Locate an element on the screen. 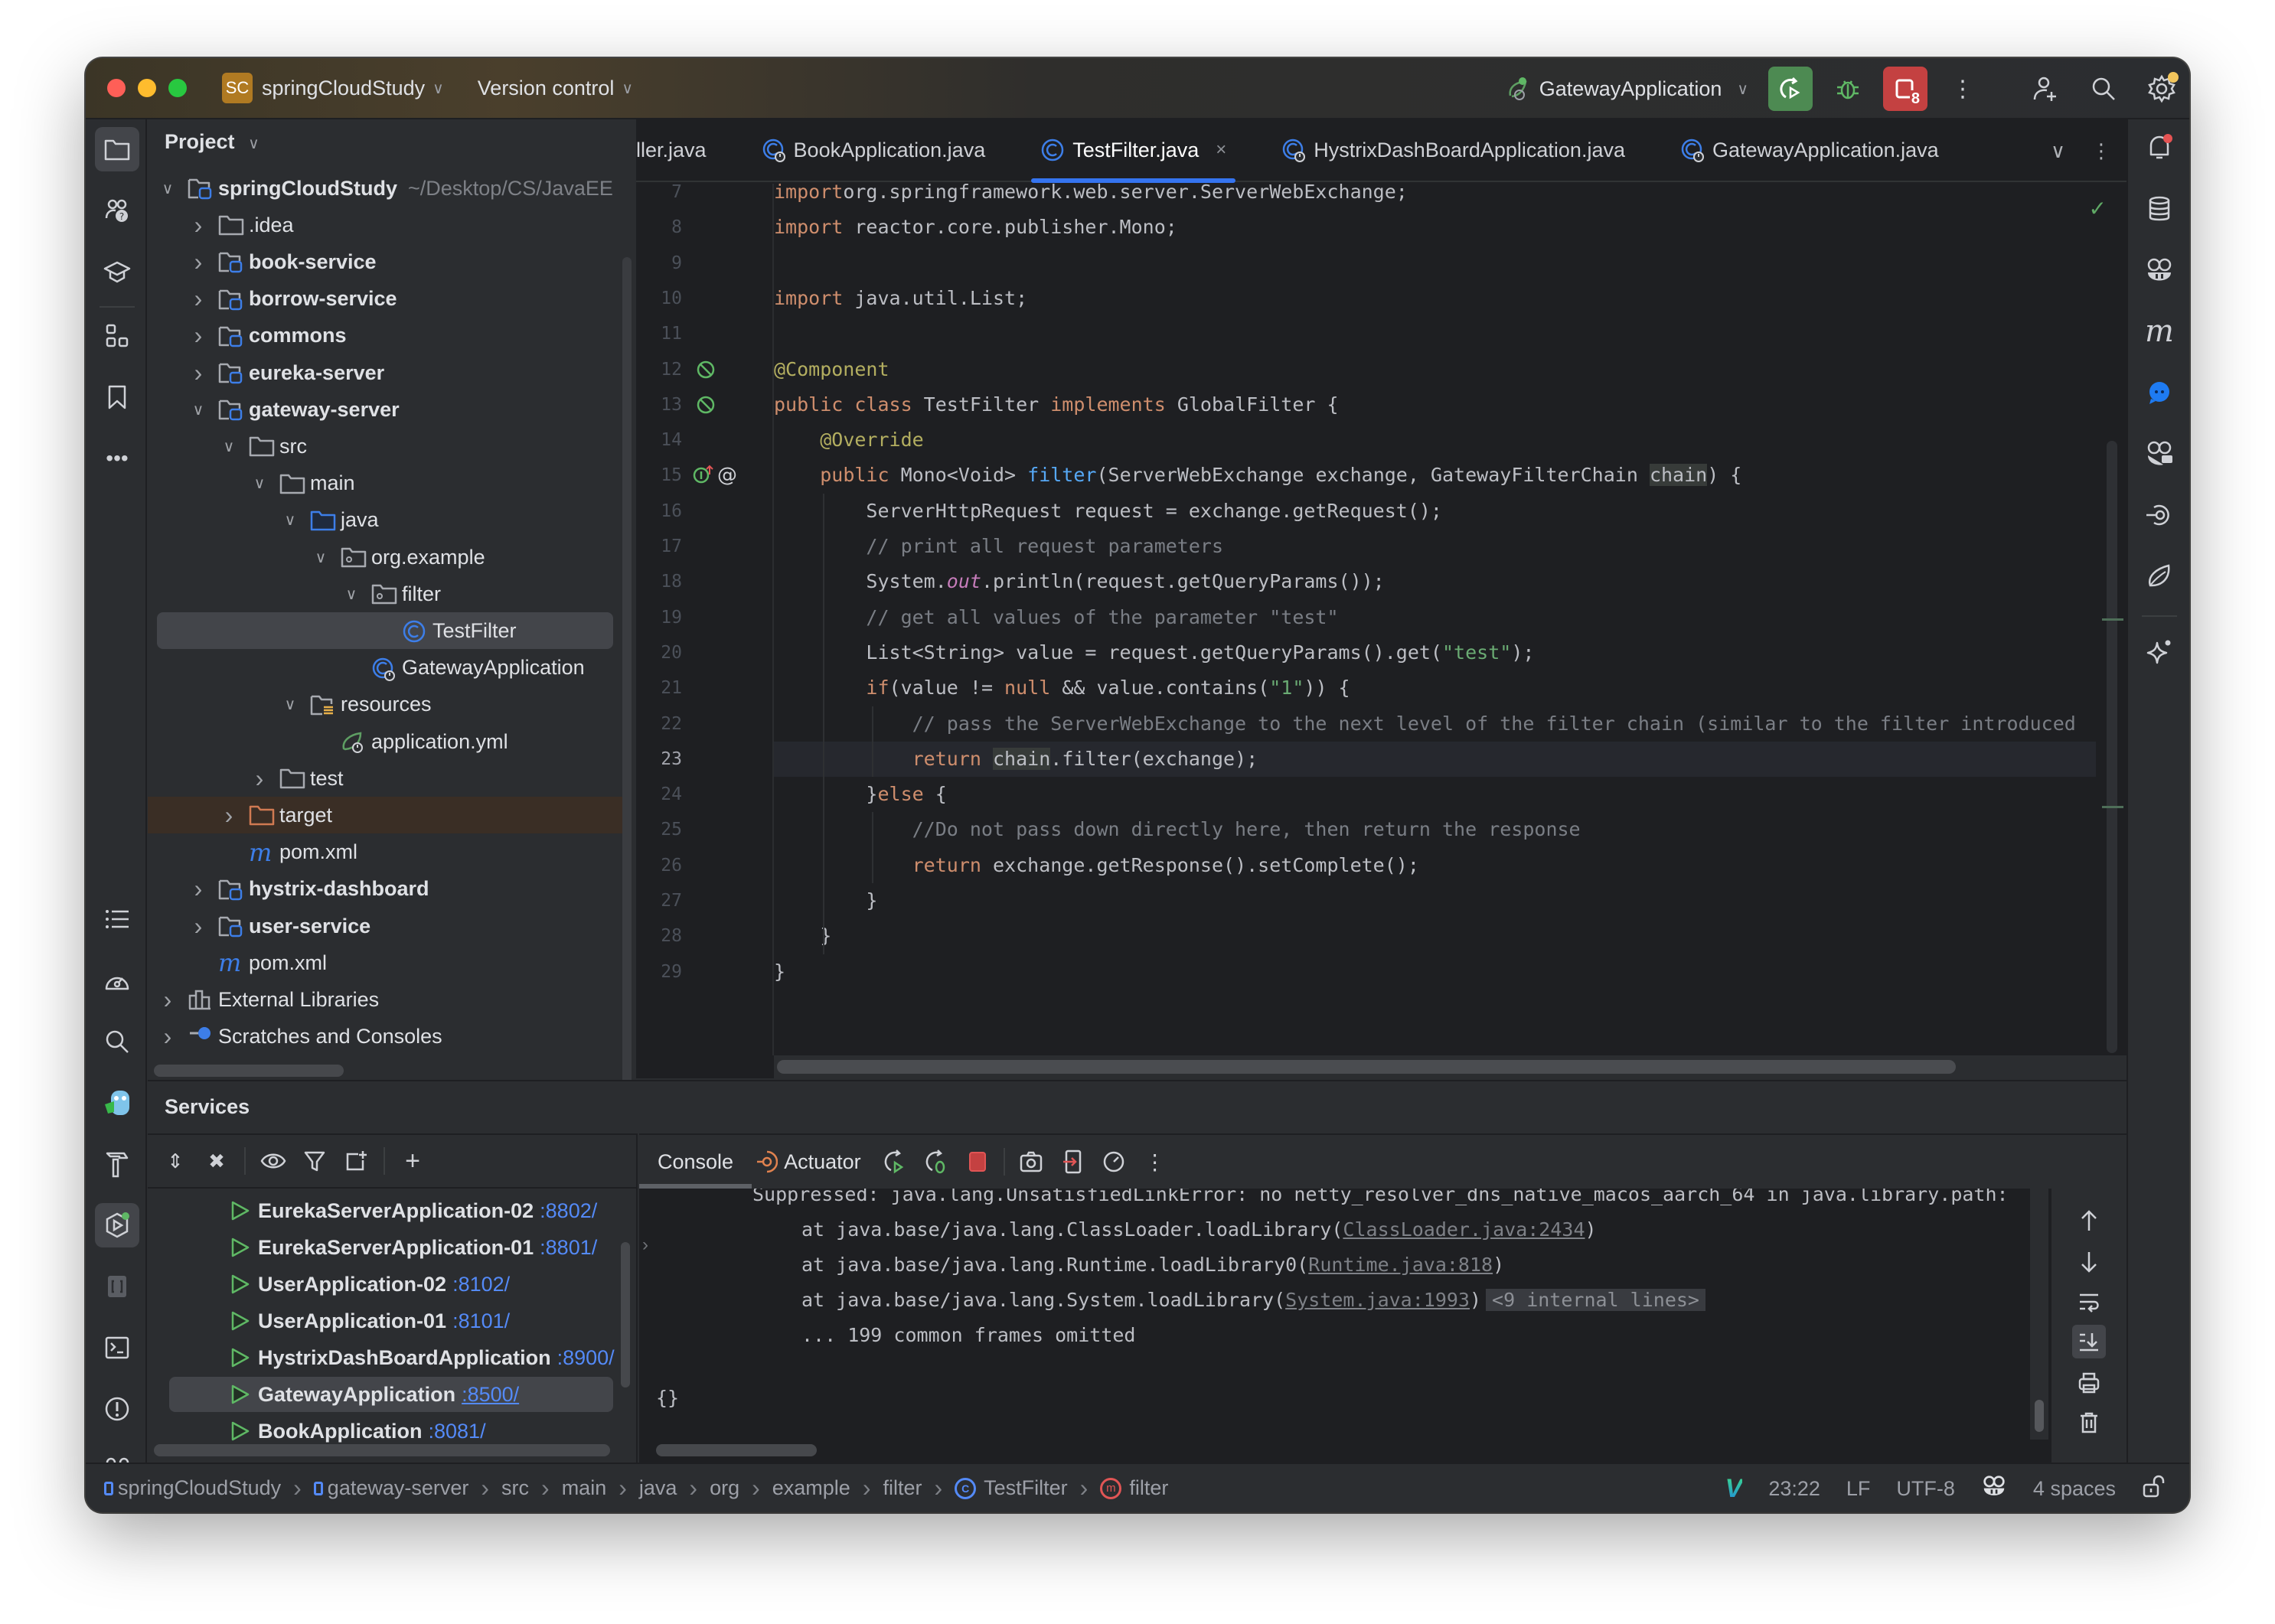 The image size is (2275, 1624). service-item: EurekaServerApplication-02:8802/ is located at coordinates (391, 1210).